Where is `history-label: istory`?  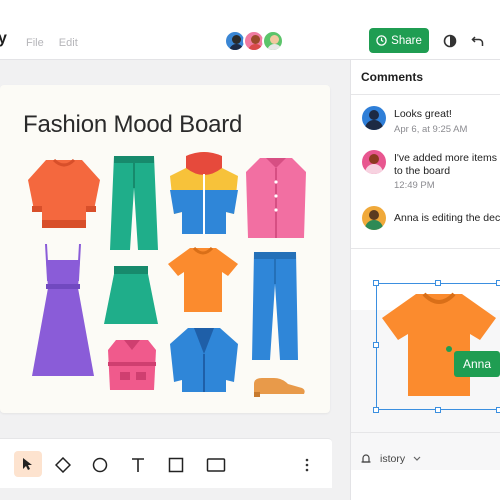
history-label: istory is located at coordinates (393, 459).